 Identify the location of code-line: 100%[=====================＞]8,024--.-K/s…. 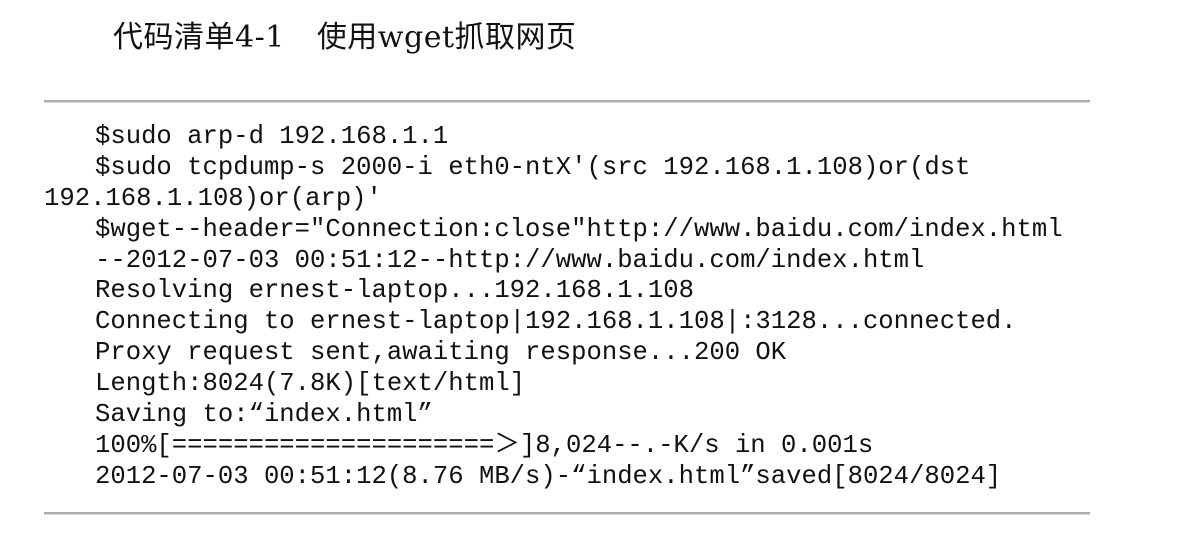
(484, 445).